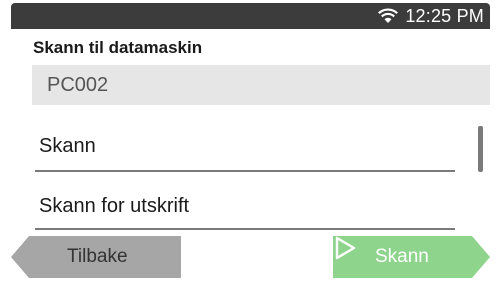 The height and width of the screenshot is (284, 500). I want to click on page-title: Skann til datamaskin, so click(118, 47).